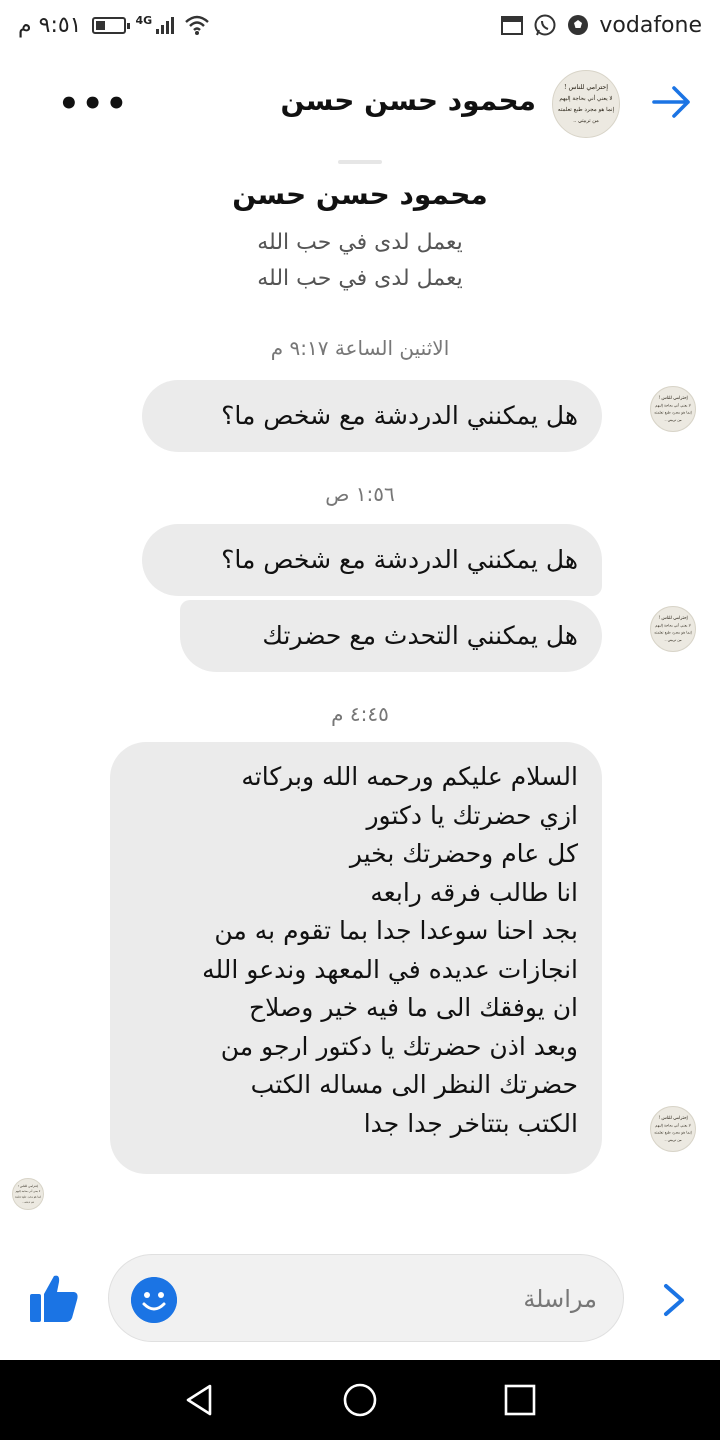 The height and width of the screenshot is (1440, 720). I want to click on message-bubble: هل يمكنني التحدث مع حضرتك, so click(391, 636).